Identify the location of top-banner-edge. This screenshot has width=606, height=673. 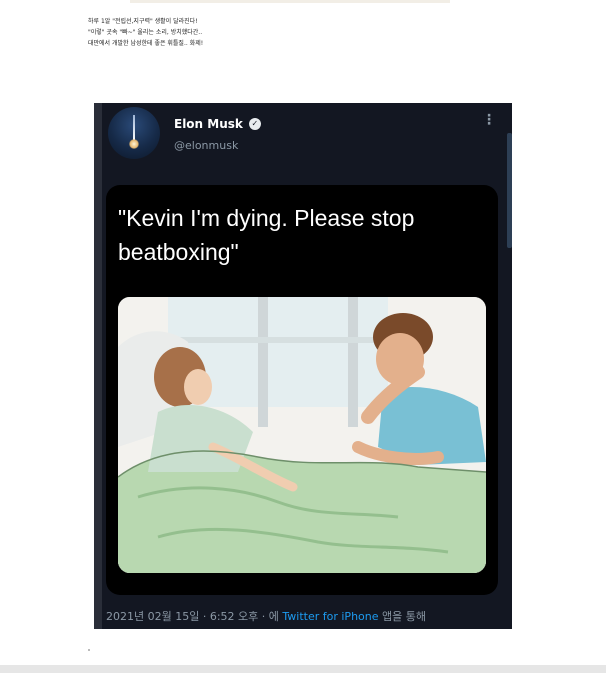
(290, 1).